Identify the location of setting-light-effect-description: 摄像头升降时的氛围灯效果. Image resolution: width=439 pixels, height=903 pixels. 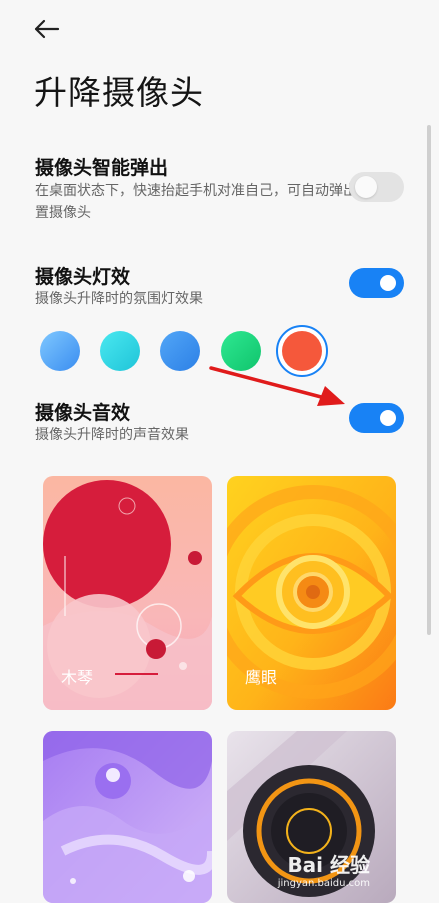
(119, 299).